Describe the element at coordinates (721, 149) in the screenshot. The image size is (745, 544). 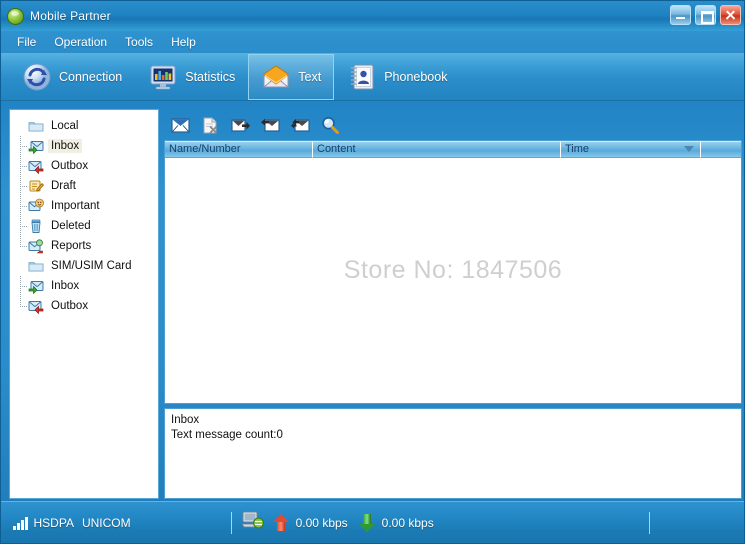
I see `column-header-spacer` at that location.